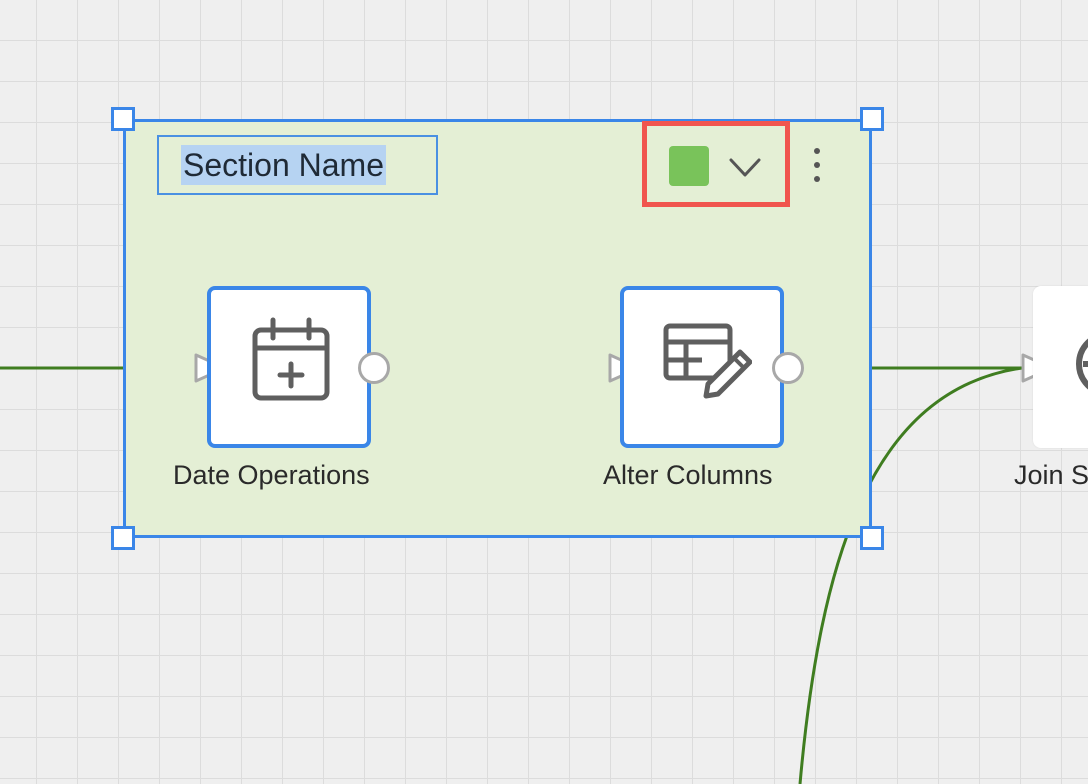 The height and width of the screenshot is (784, 1088). What do you see at coordinates (788, 368) in the screenshot?
I see `output-port-alter-columns` at bounding box center [788, 368].